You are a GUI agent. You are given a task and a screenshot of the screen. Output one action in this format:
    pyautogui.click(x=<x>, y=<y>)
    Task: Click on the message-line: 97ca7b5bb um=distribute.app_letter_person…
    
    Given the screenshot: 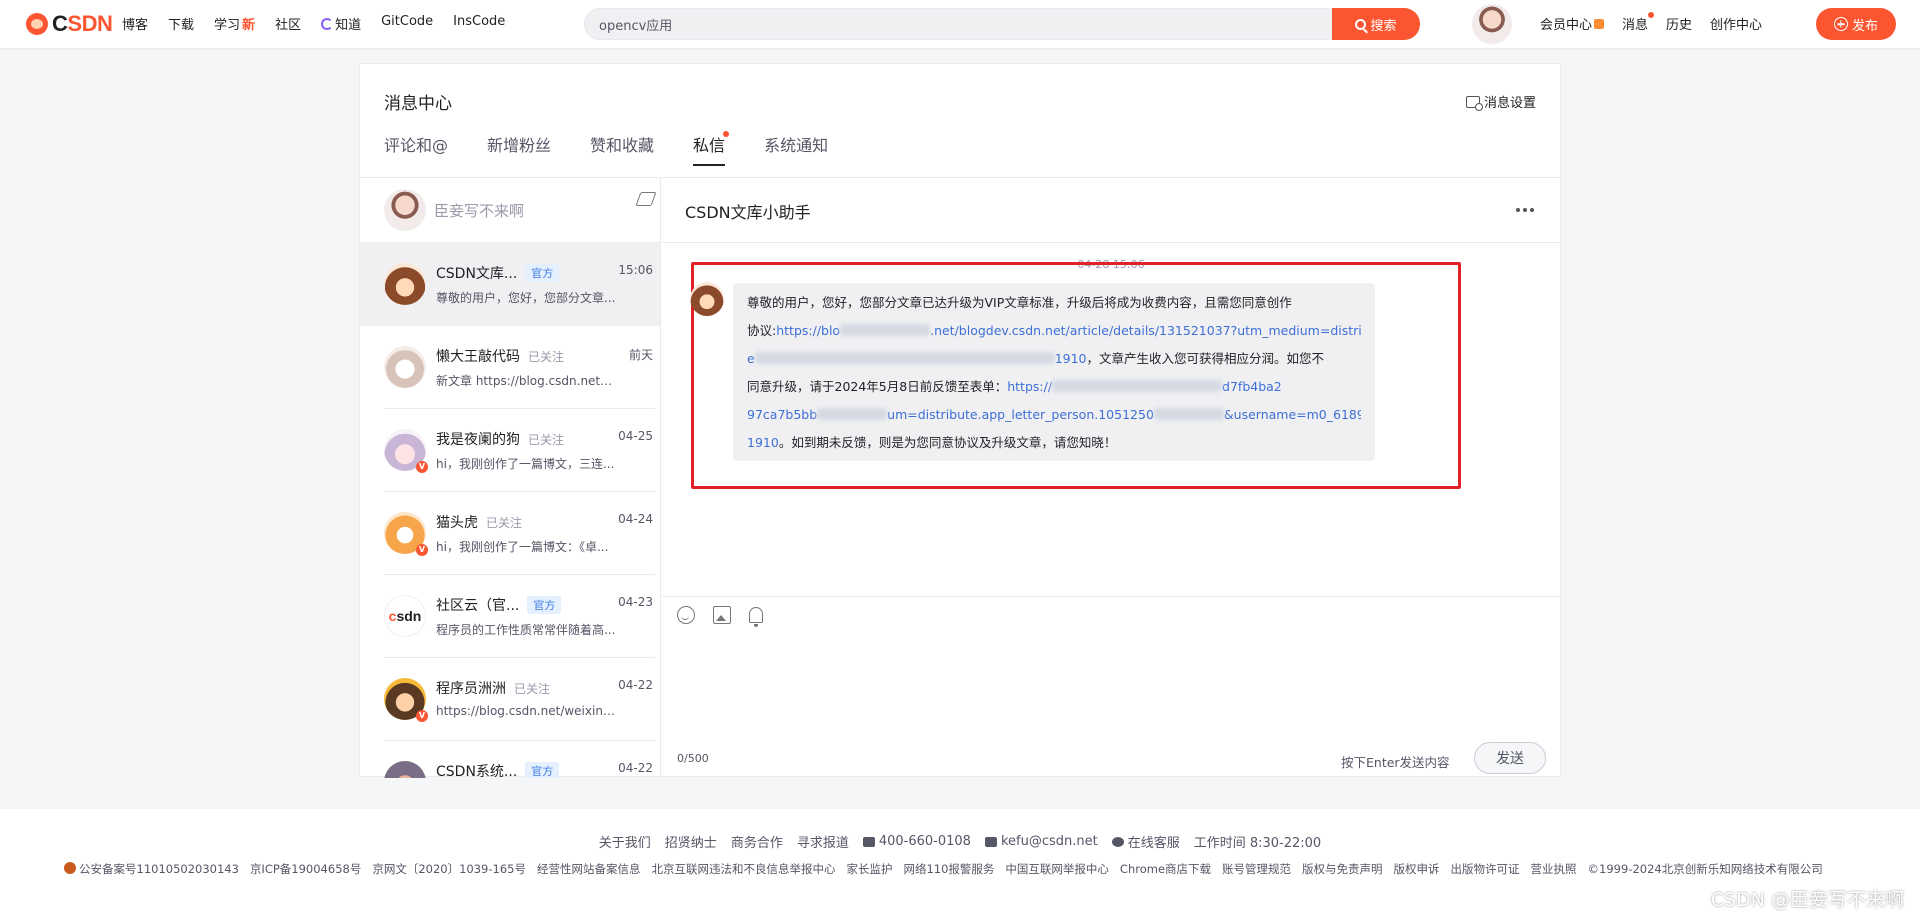 What is the action you would take?
    pyautogui.click(x=1054, y=415)
    